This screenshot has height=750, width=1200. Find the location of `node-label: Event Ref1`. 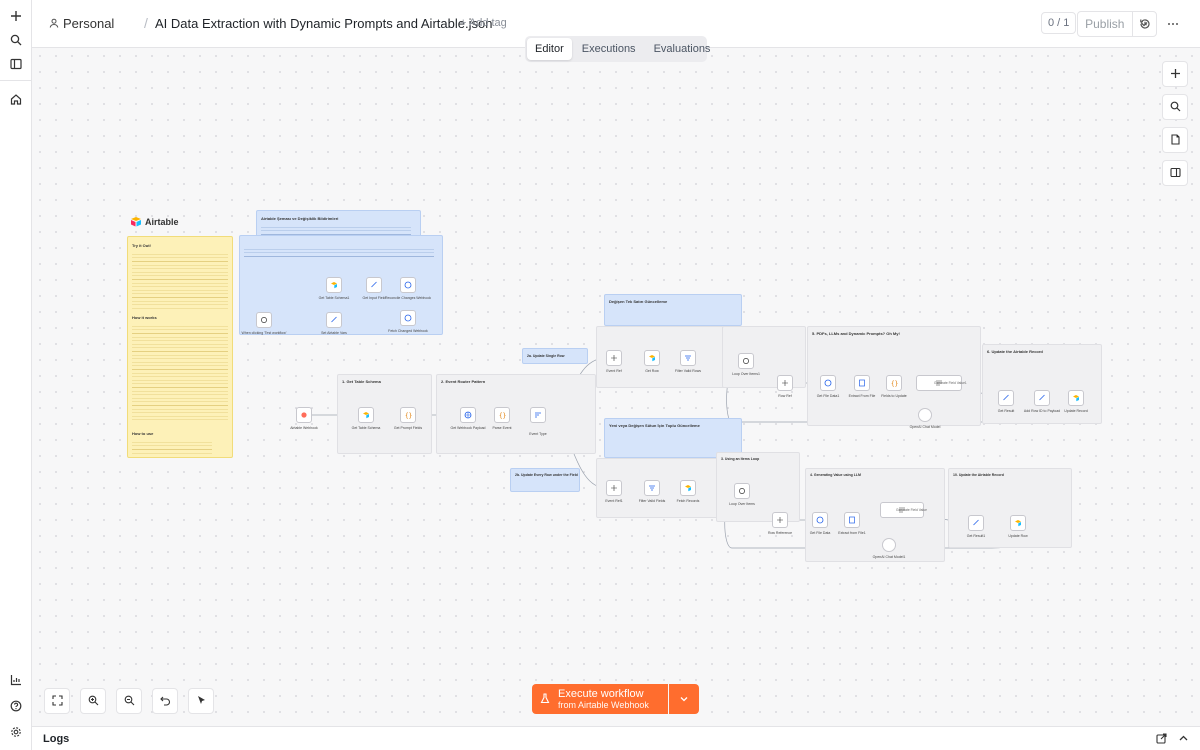

node-label: Event Ref1 is located at coordinates (614, 501).